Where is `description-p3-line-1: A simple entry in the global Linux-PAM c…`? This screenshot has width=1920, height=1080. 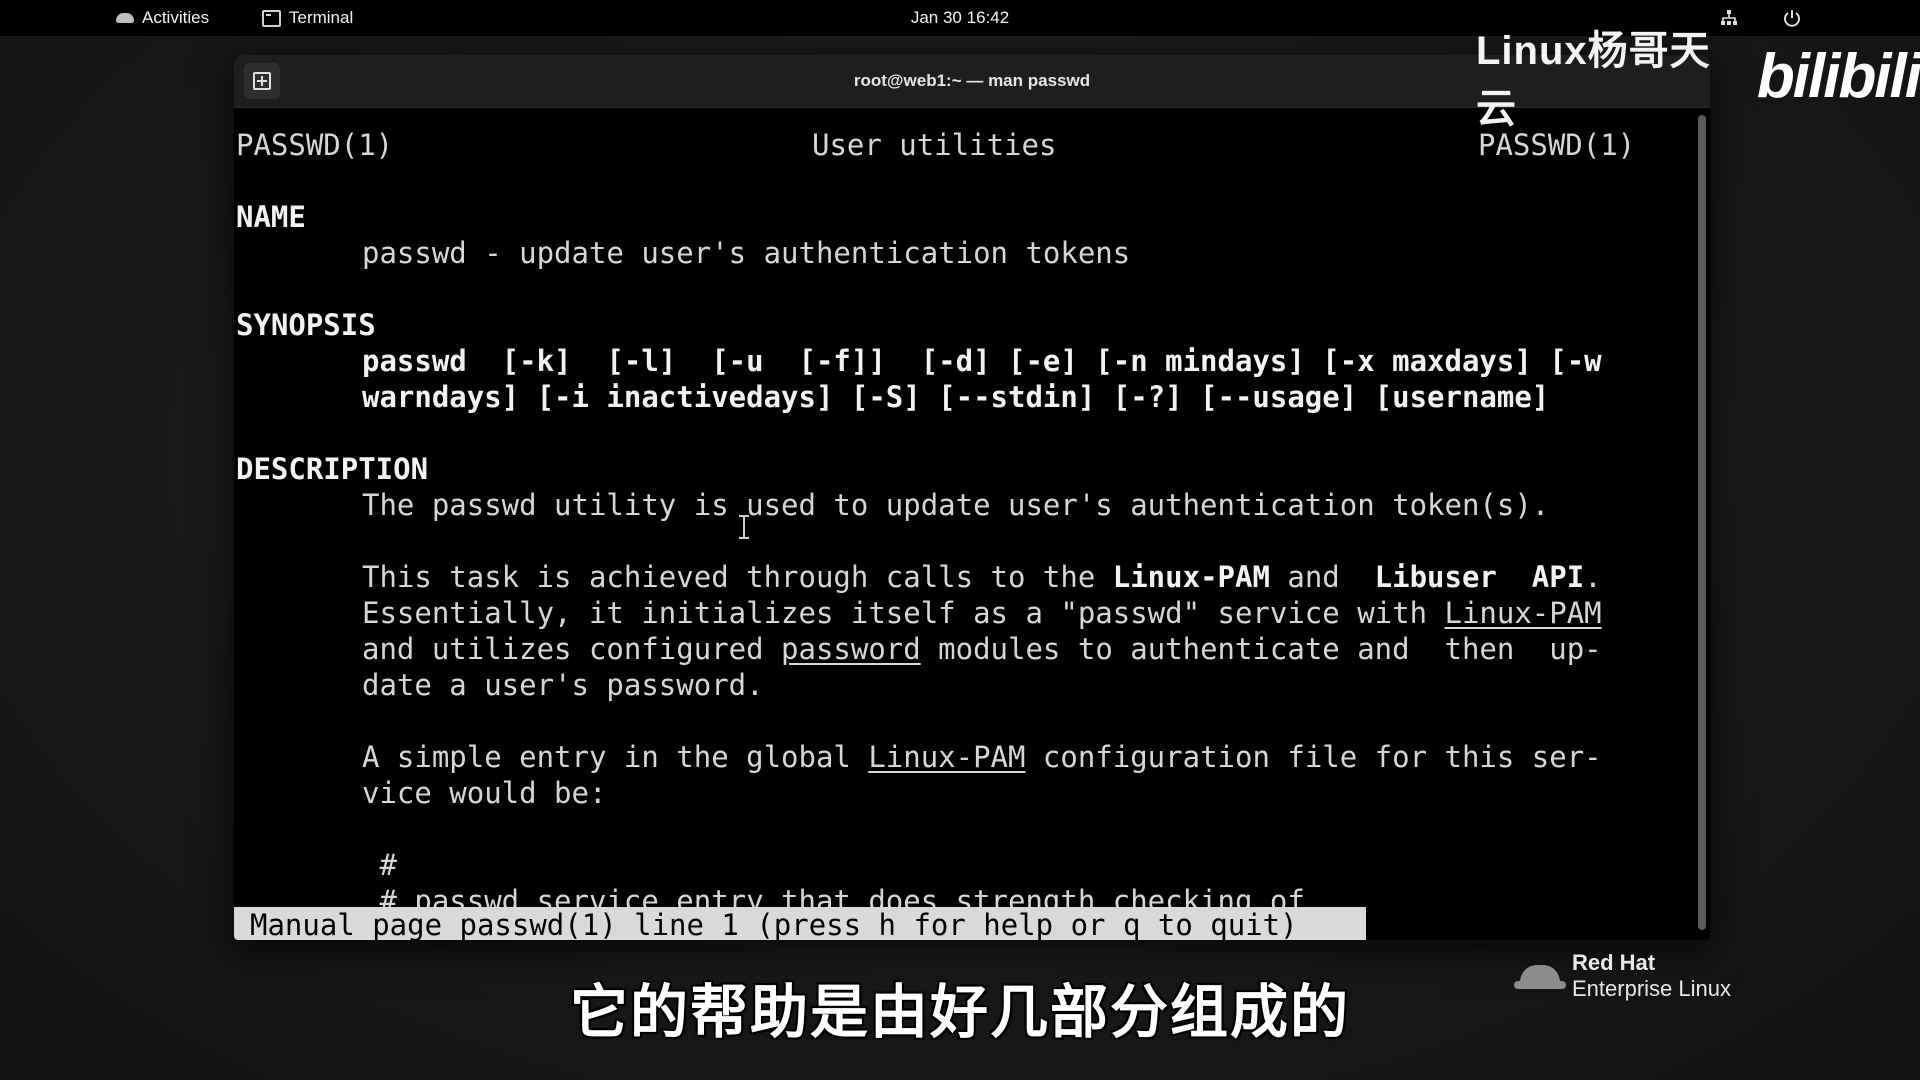 description-p3-line-1: A simple entry in the global Linux-PAM c… is located at coordinates (982, 757).